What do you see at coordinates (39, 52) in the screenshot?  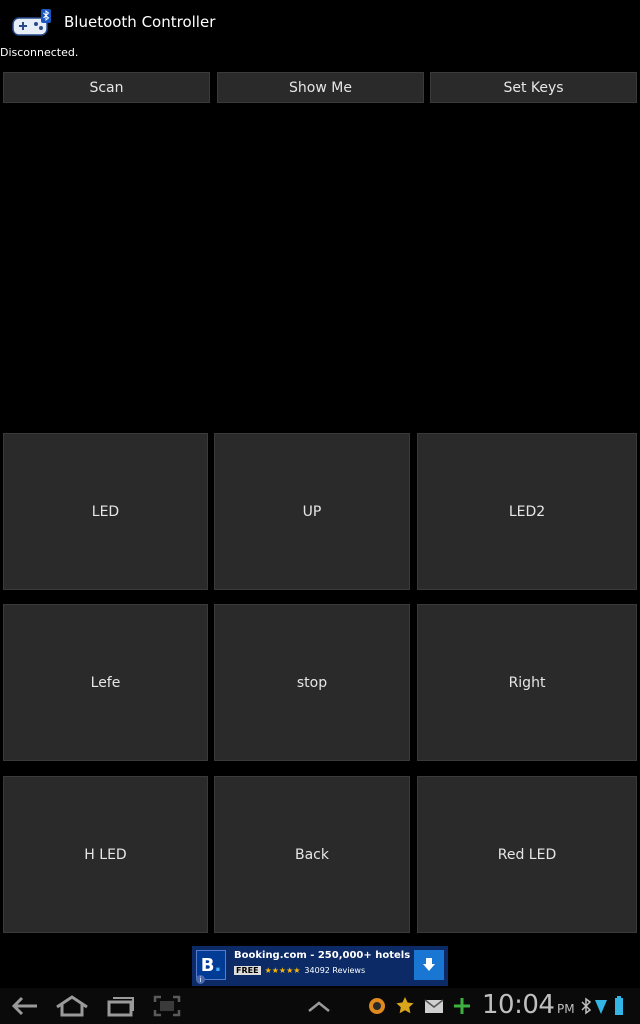 I see `connection-status: Disconnected.` at bounding box center [39, 52].